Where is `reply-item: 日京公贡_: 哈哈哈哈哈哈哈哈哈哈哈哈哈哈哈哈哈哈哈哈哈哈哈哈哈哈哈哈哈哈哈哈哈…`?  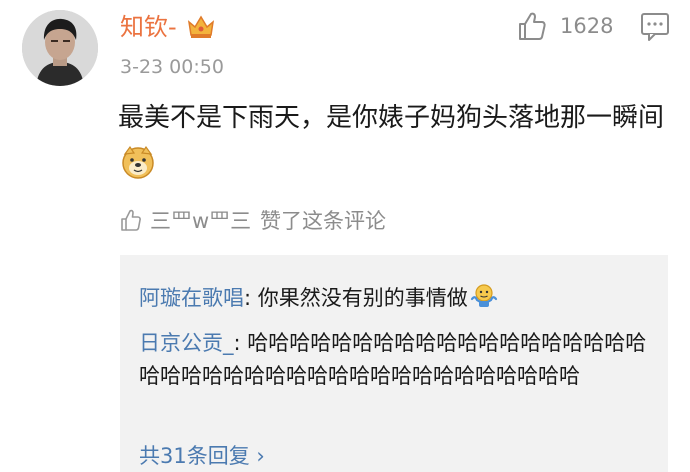 reply-item: 日京公贡_: 哈哈哈哈哈哈哈哈哈哈哈哈哈哈哈哈哈哈哈哈哈哈哈哈哈哈哈哈哈哈哈哈哈… is located at coordinates (394, 360).